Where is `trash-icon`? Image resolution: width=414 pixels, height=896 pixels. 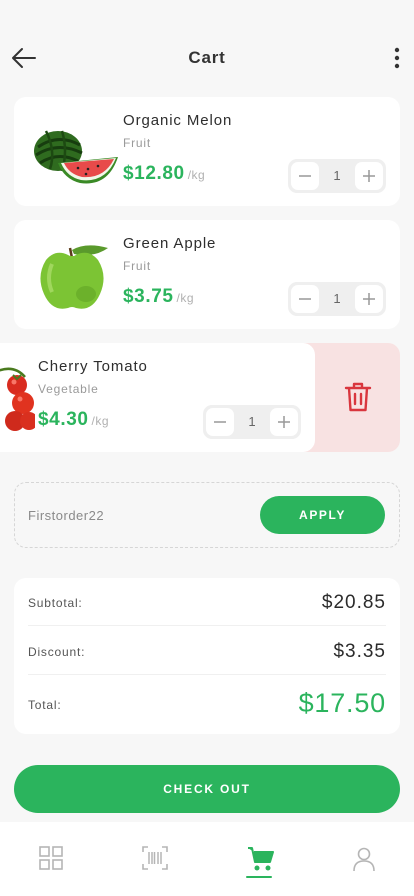 trash-icon is located at coordinates (358, 397).